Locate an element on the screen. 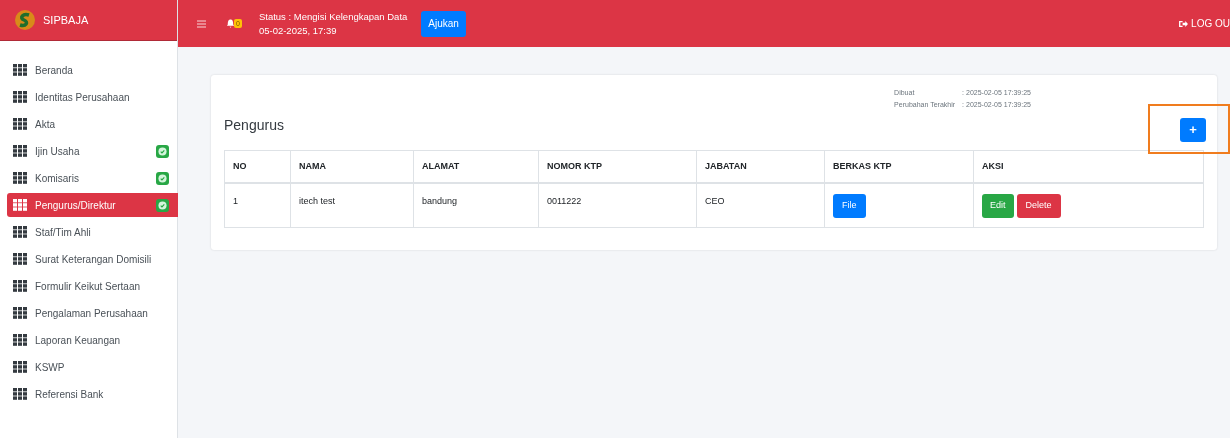 The height and width of the screenshot is (438, 1230). brand-name: SIPBAJA is located at coordinates (66, 20).